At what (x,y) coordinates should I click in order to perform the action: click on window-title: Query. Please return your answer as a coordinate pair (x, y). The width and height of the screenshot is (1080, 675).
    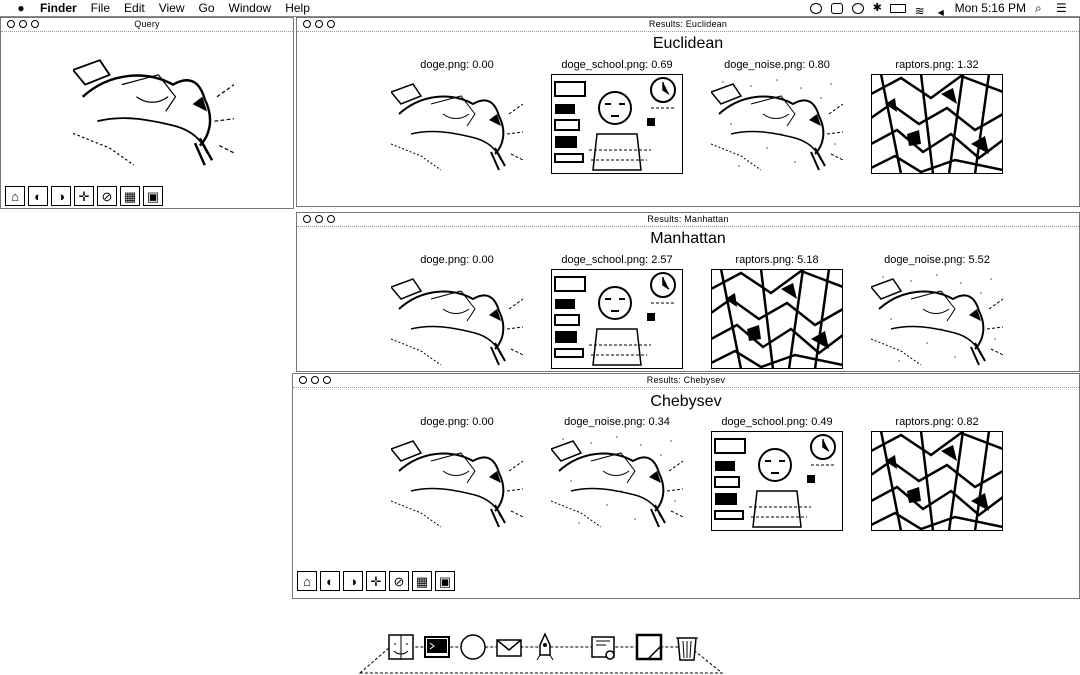
    Looking at the image, I should click on (147, 24).